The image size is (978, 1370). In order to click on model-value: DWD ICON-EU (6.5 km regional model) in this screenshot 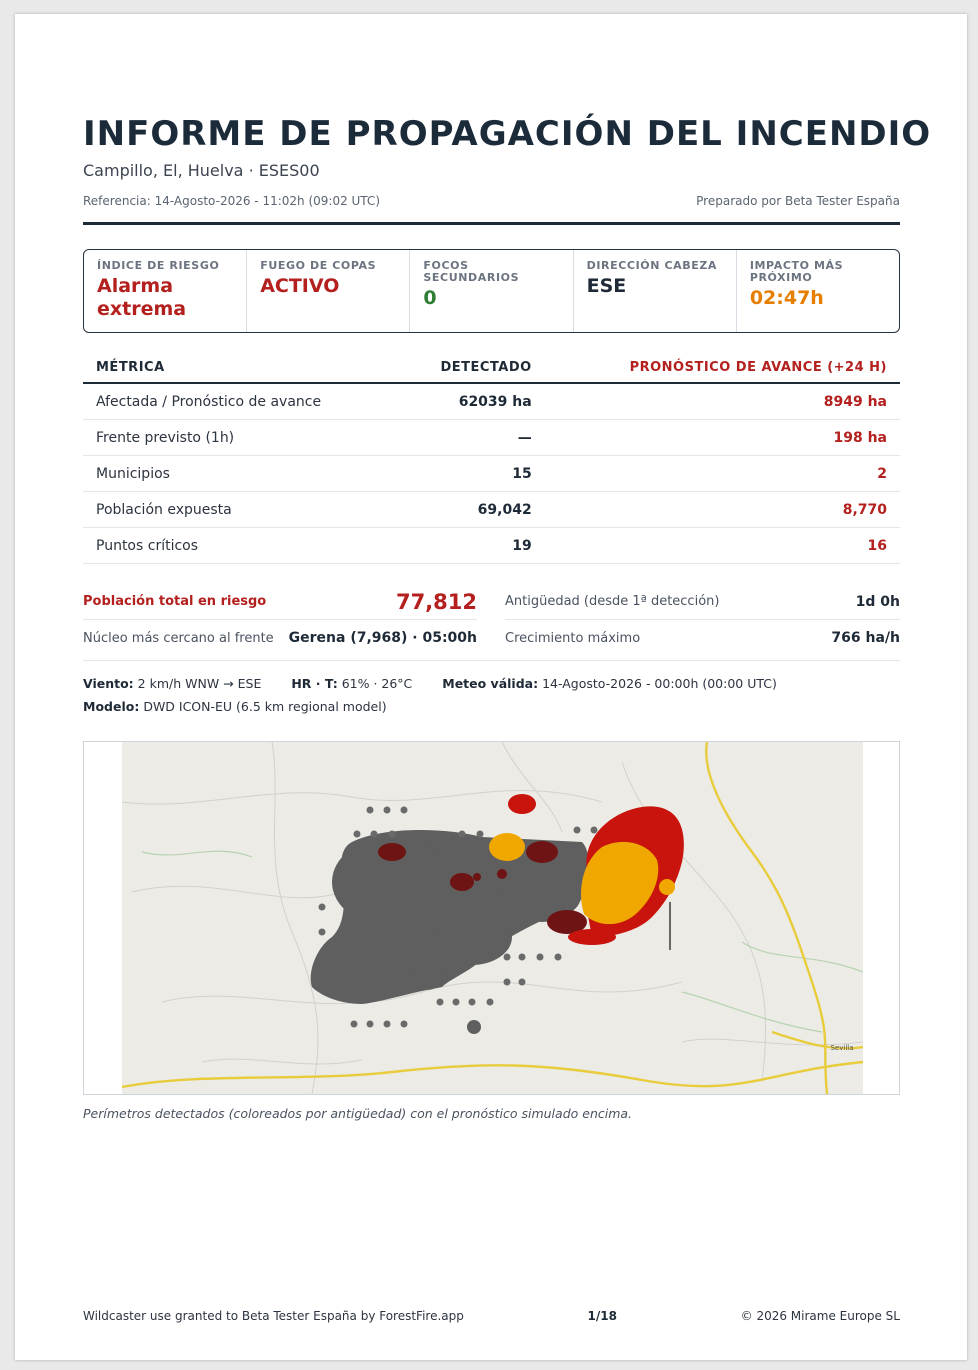, I will do `click(265, 706)`.